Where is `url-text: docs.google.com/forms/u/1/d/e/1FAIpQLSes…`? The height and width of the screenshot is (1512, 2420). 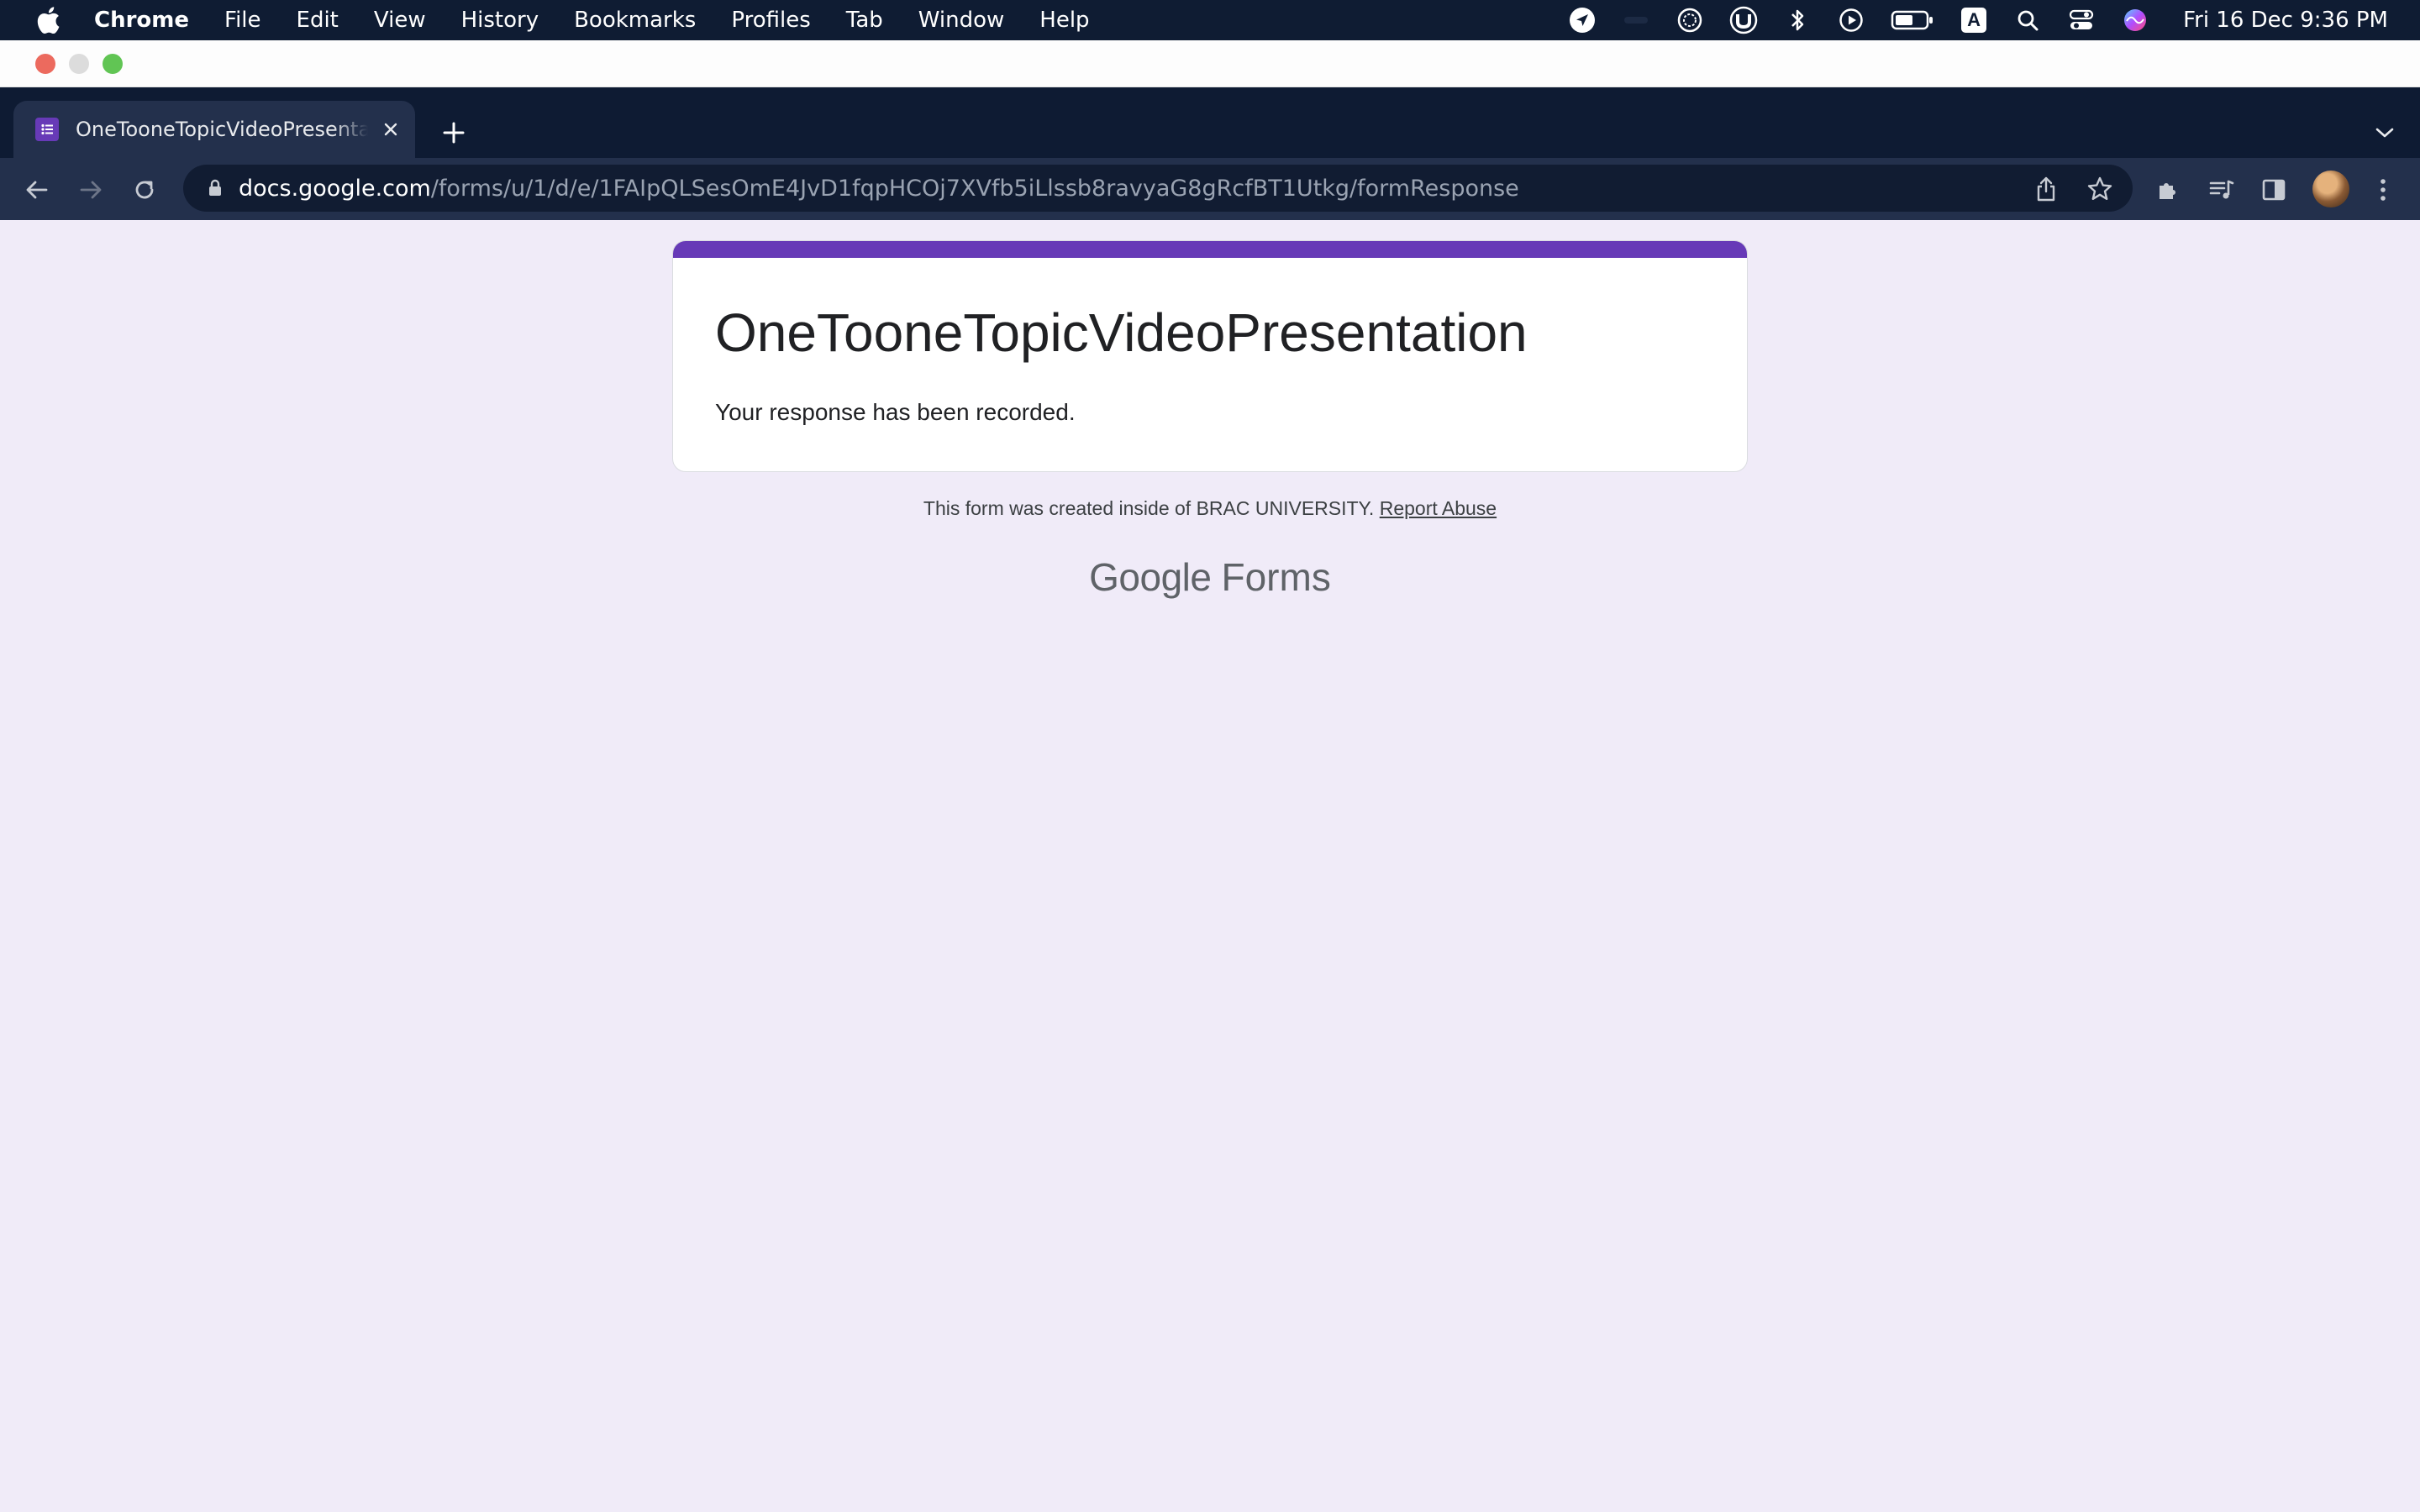
url-text: docs.google.com/forms/u/1/d/e/1FAIpQLSes… is located at coordinates (879, 189).